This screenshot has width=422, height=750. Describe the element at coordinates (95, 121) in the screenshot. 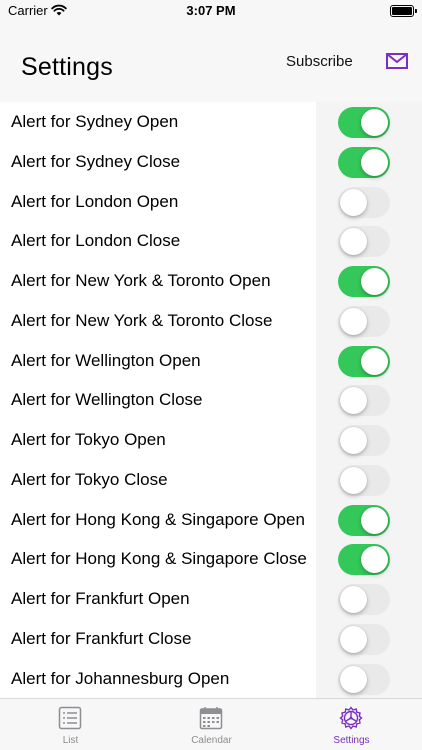

I see `alert-label: Alert for Sydney Open` at that location.